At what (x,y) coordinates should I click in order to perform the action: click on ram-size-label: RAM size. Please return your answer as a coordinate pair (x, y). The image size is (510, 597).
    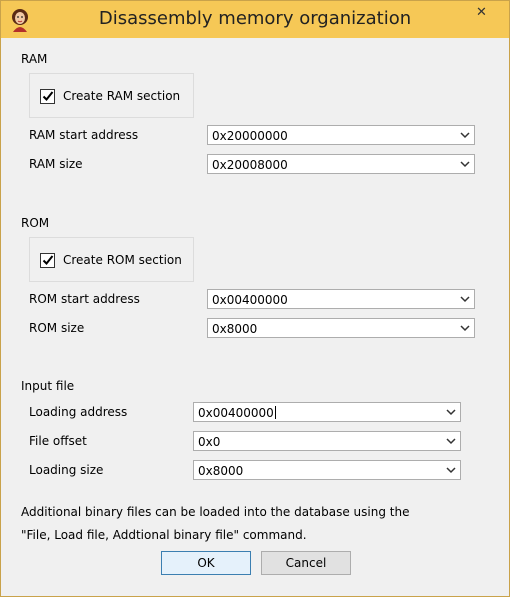
    Looking at the image, I should click on (56, 164).